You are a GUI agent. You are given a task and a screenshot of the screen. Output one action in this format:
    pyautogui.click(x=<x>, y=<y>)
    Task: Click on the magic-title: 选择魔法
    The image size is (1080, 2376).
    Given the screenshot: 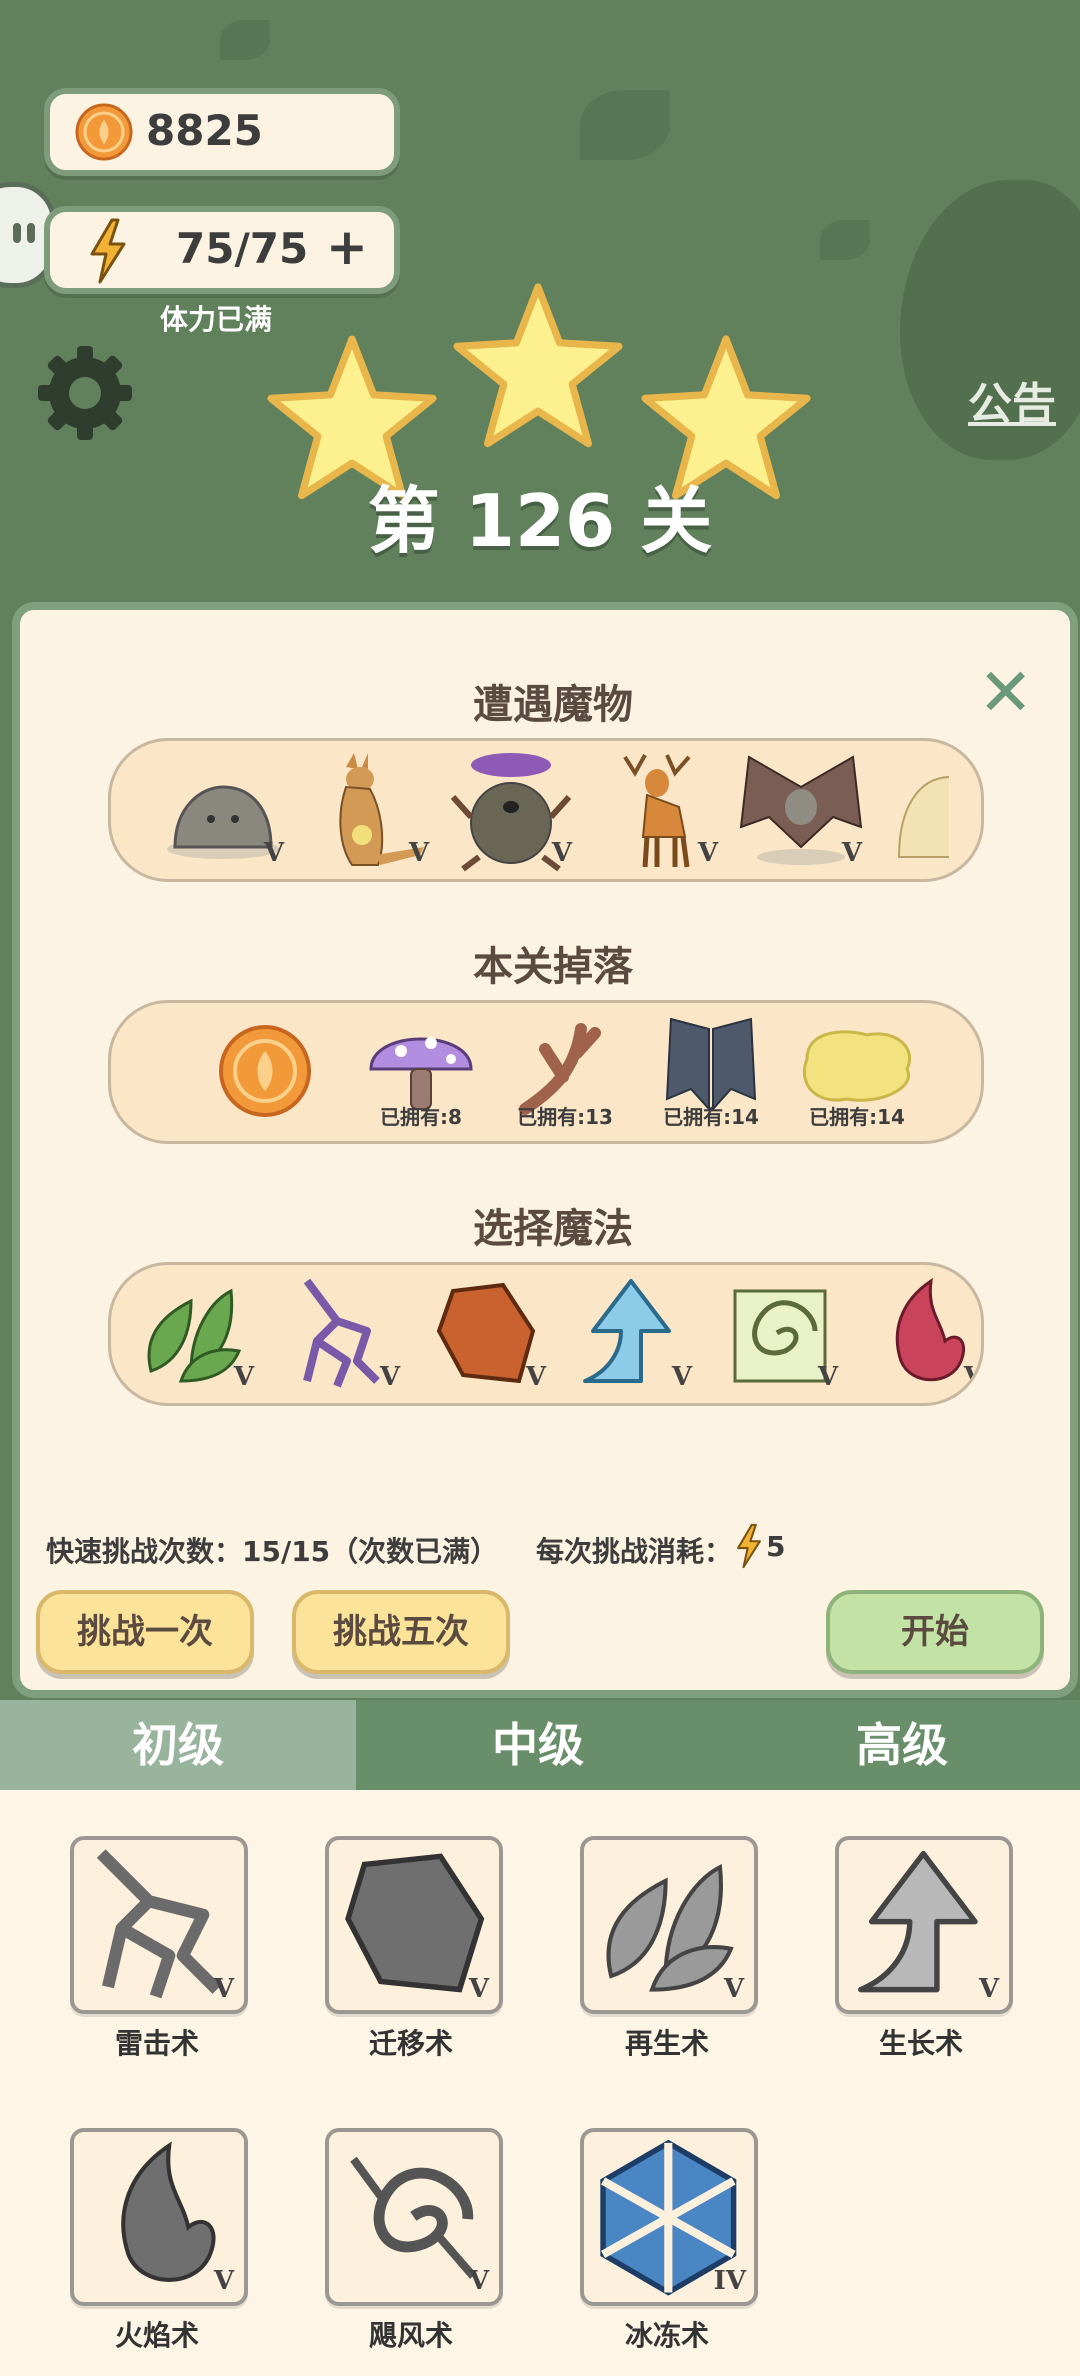 What is the action you would take?
    pyautogui.click(x=553, y=1229)
    